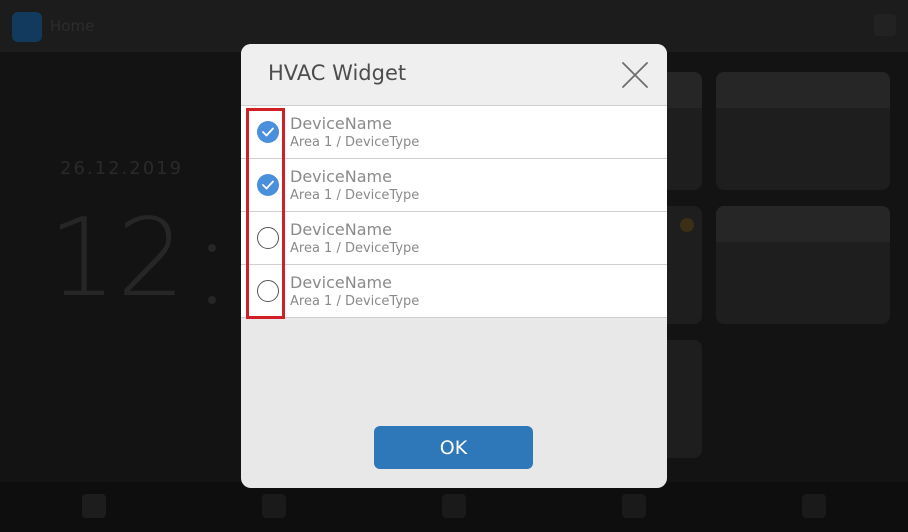  Describe the element at coordinates (94, 506) in the screenshot. I see `nav-home-icon` at that location.